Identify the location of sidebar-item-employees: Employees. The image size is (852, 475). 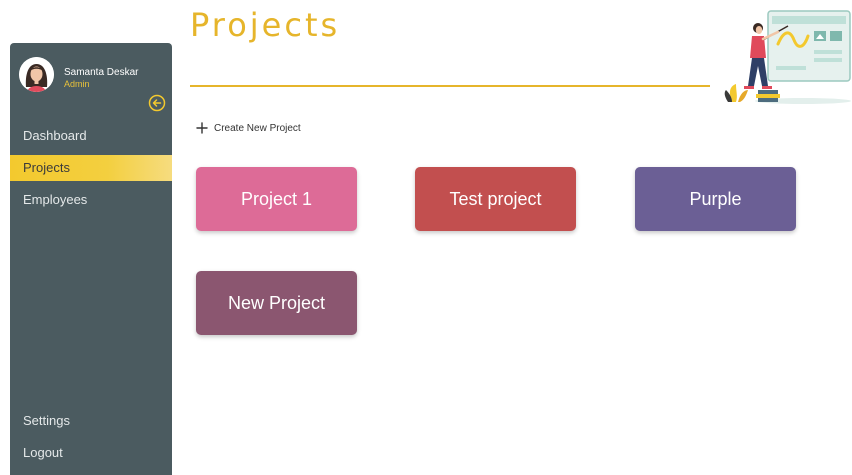
(91, 200).